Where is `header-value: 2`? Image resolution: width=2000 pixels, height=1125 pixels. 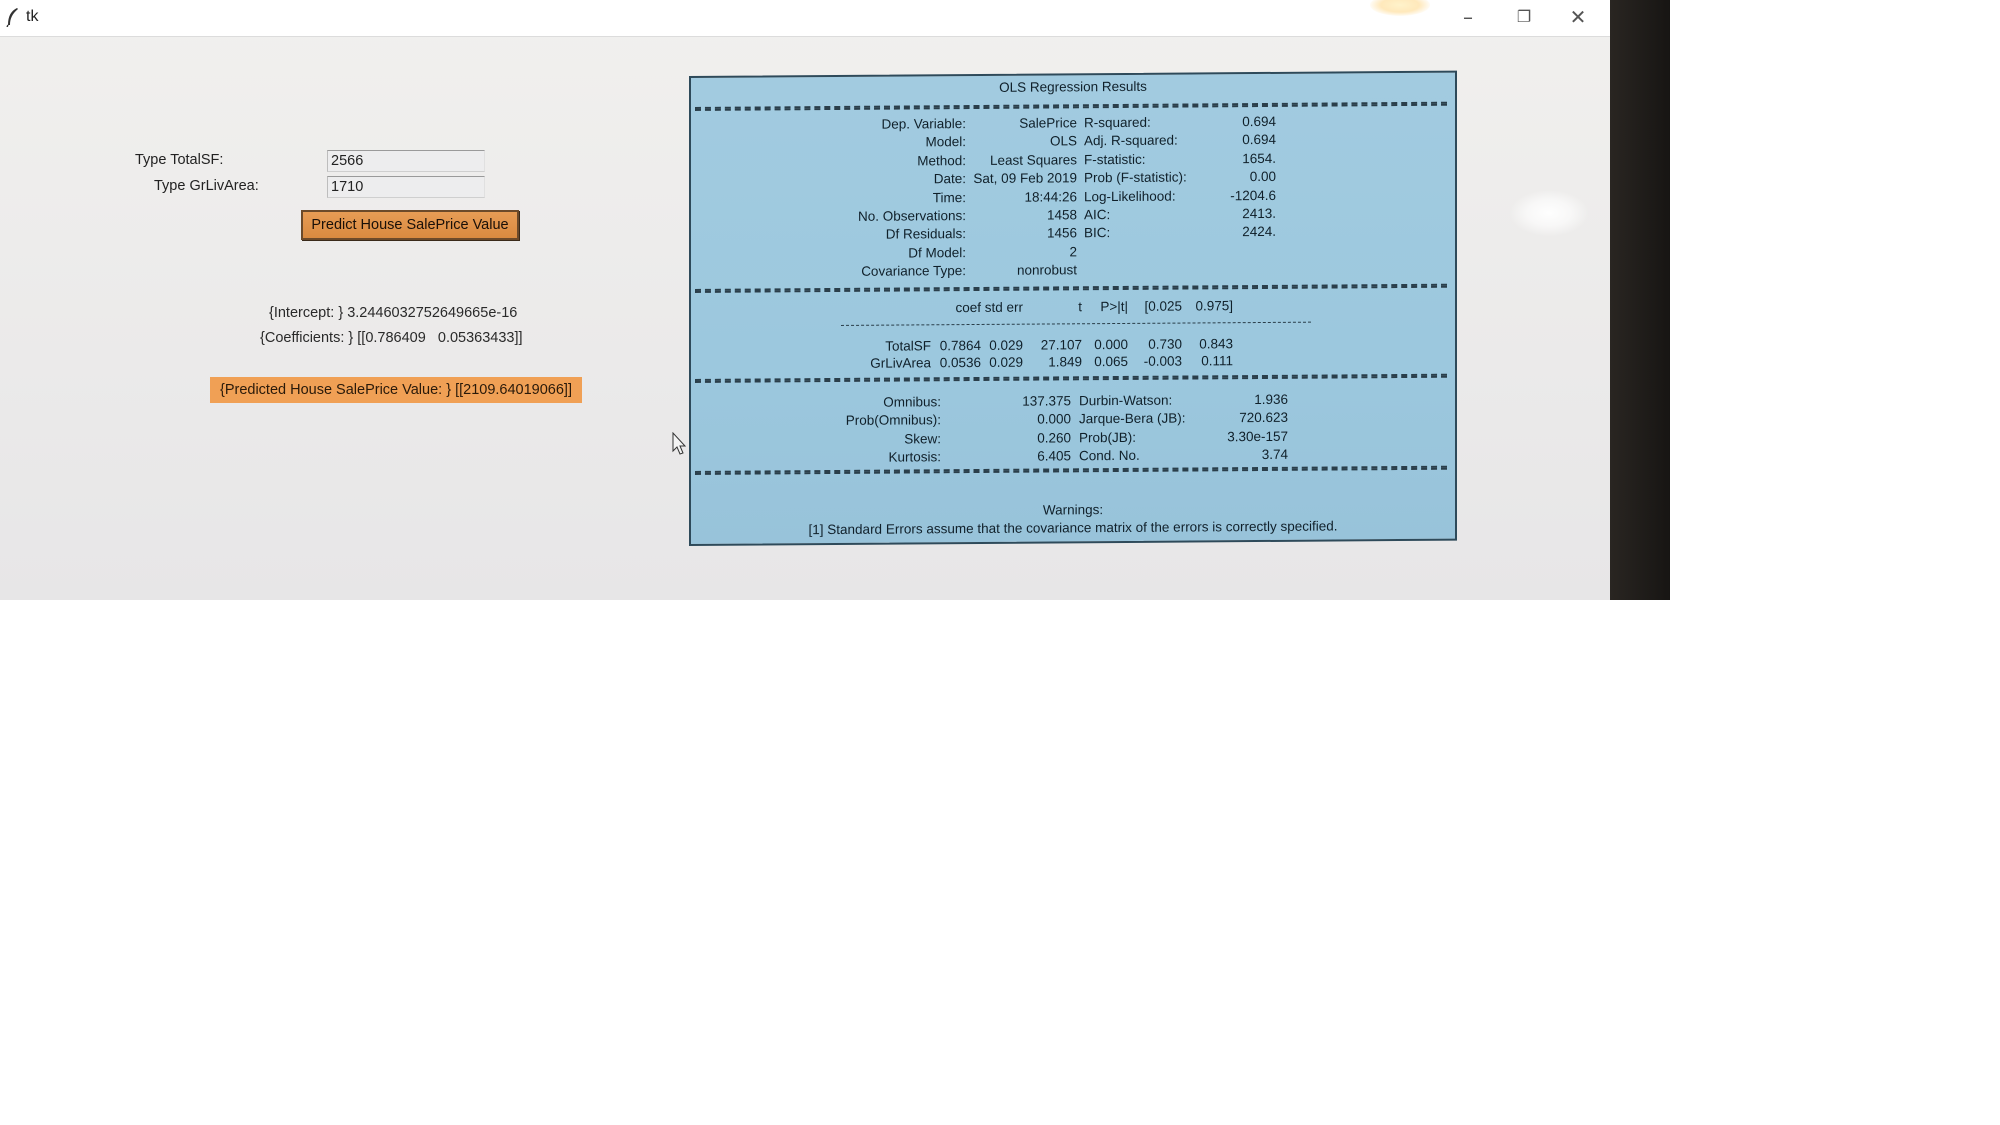 header-value: 2 is located at coordinates (1073, 252).